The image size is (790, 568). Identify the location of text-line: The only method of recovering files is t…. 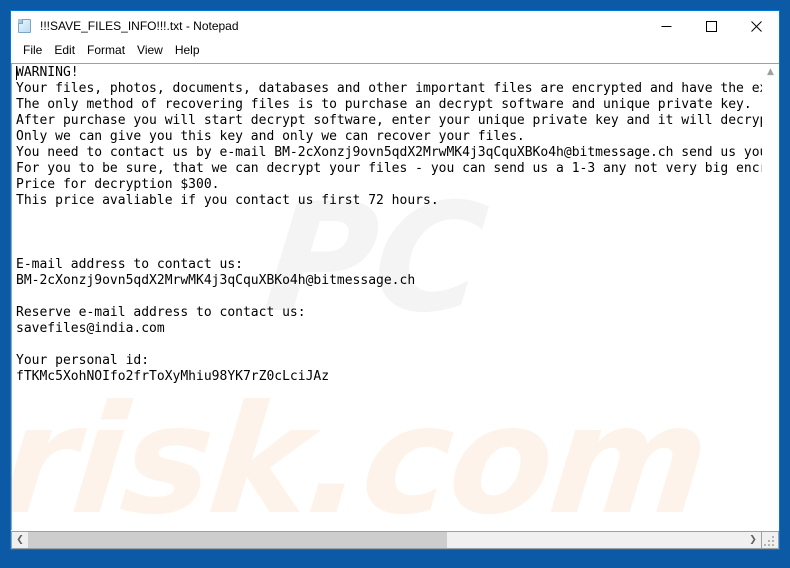
(384, 104).